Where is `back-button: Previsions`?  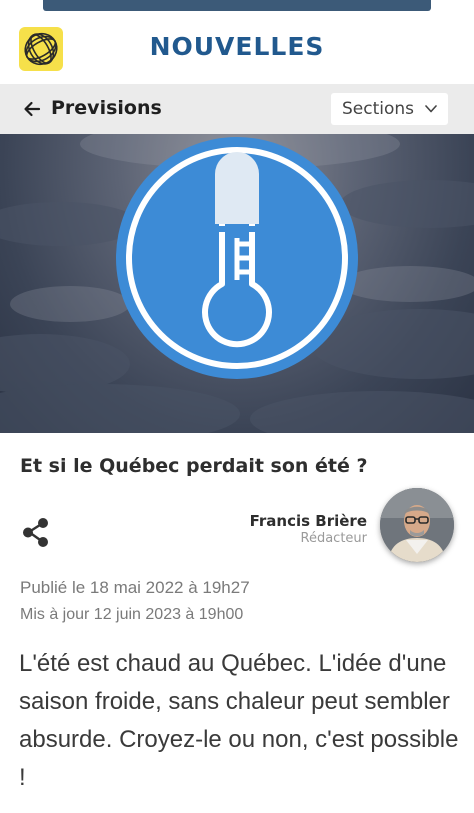 back-button: Previsions is located at coordinates (100, 109).